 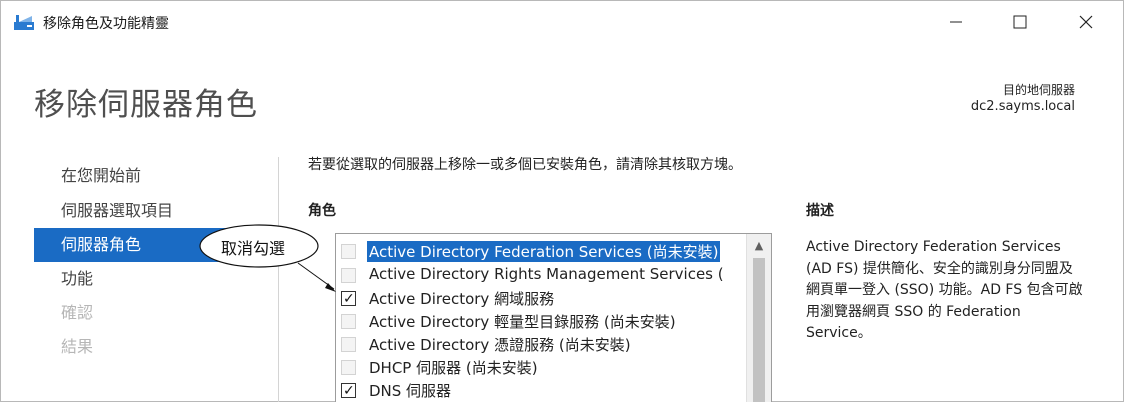 I want to click on minimize-button, so click(x=956, y=22).